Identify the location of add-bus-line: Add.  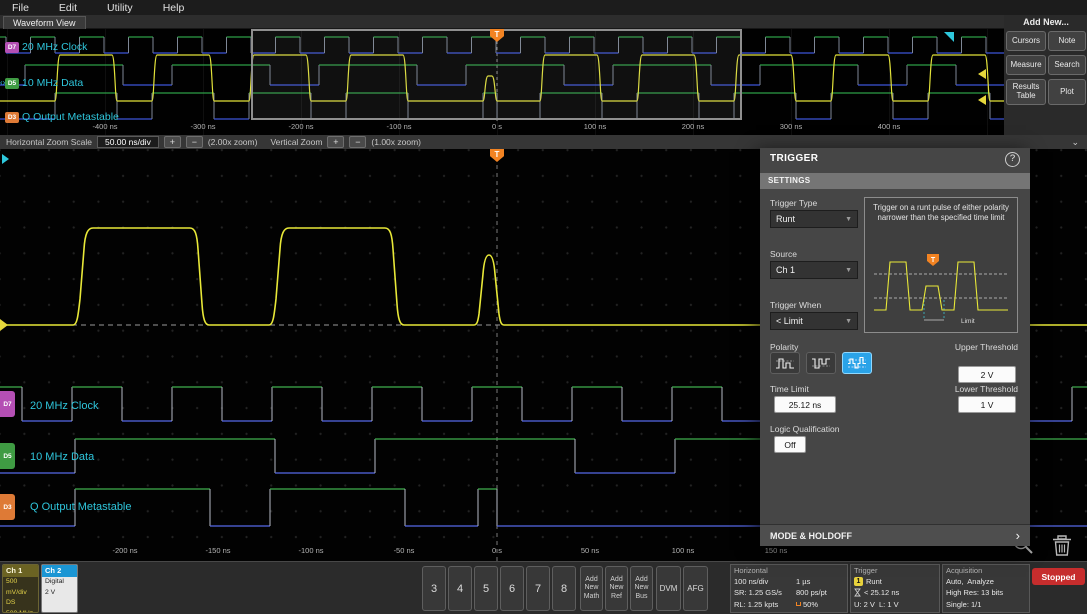
(641, 579).